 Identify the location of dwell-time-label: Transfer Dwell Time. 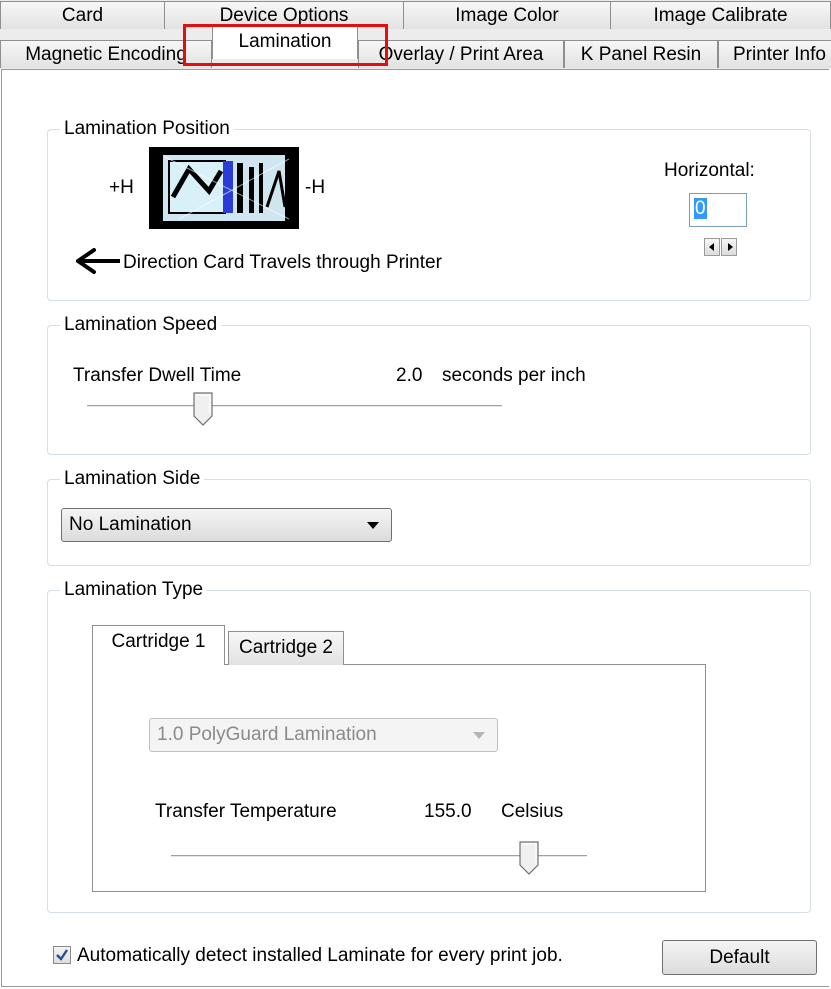
(157, 375).